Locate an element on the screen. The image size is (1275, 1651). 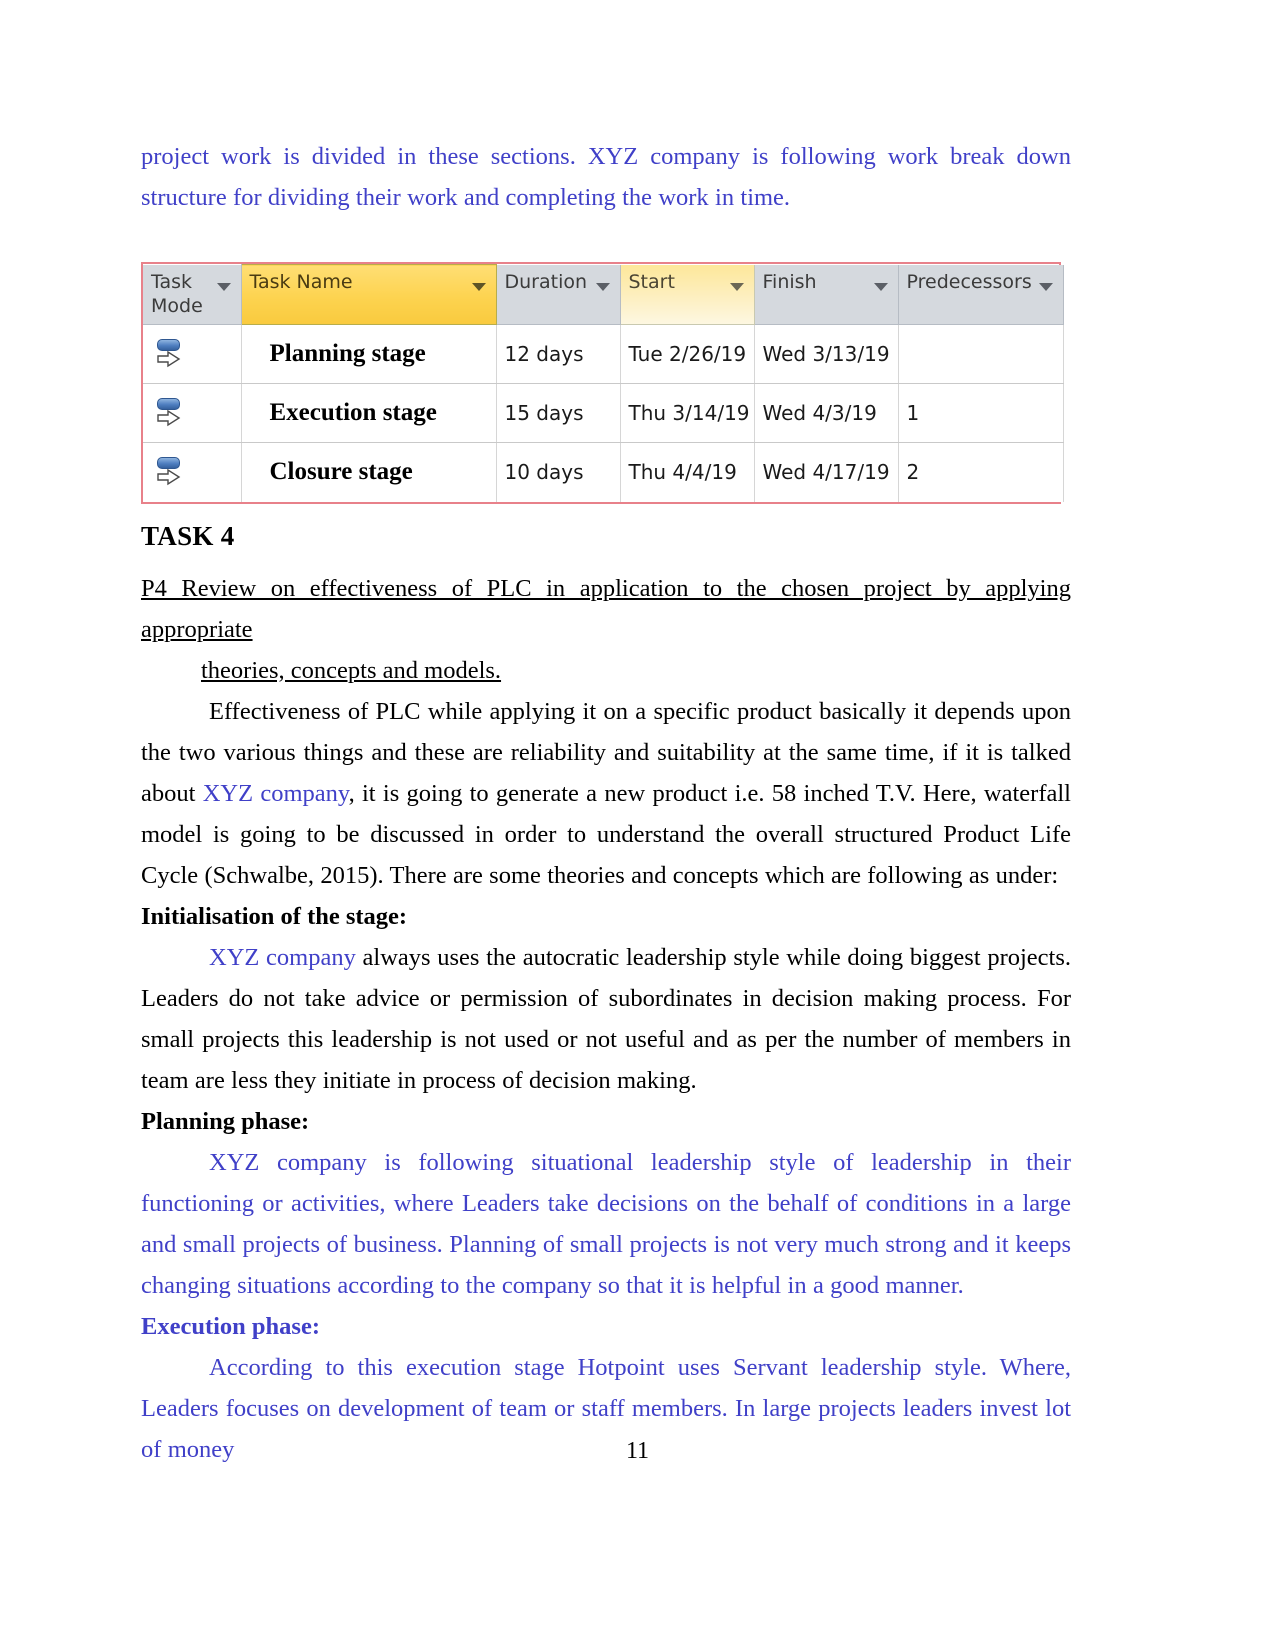
column-header-task-name: Task Name is located at coordinates (368, 294).